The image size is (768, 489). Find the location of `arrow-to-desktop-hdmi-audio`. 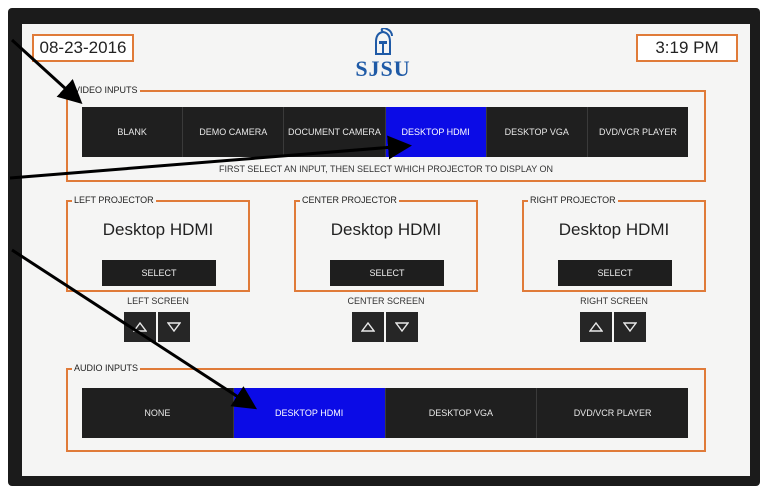

arrow-to-desktop-hdmi-audio is located at coordinates (134, 329).